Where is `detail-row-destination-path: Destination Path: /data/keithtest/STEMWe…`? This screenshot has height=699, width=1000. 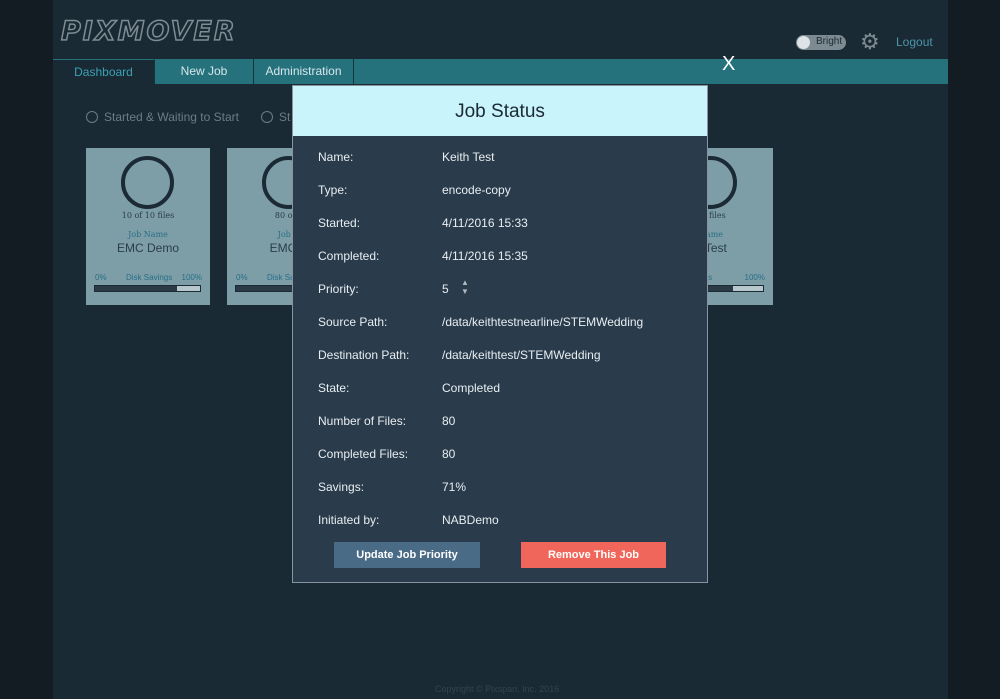 detail-row-destination-path: Destination Path: /data/keithtest/STEMWe… is located at coordinates (503, 356).